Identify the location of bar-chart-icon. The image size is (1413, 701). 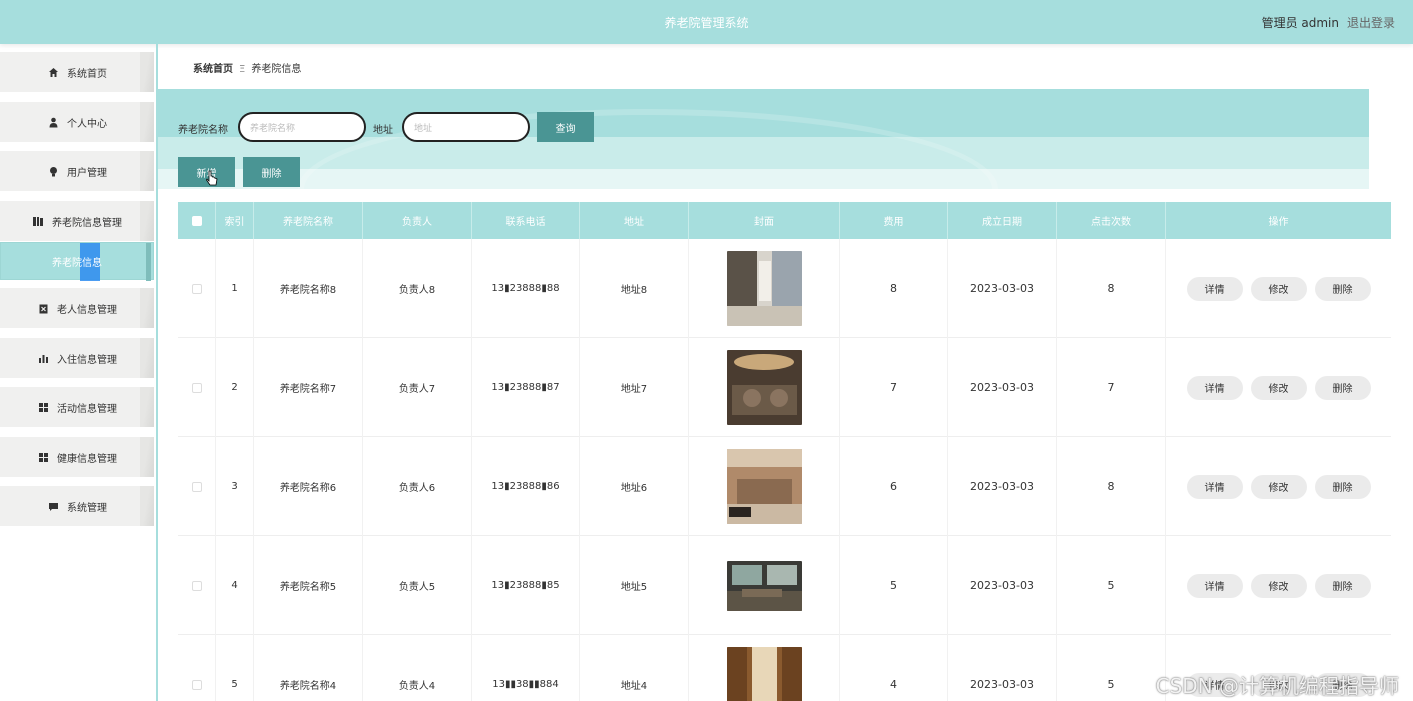
(43, 358).